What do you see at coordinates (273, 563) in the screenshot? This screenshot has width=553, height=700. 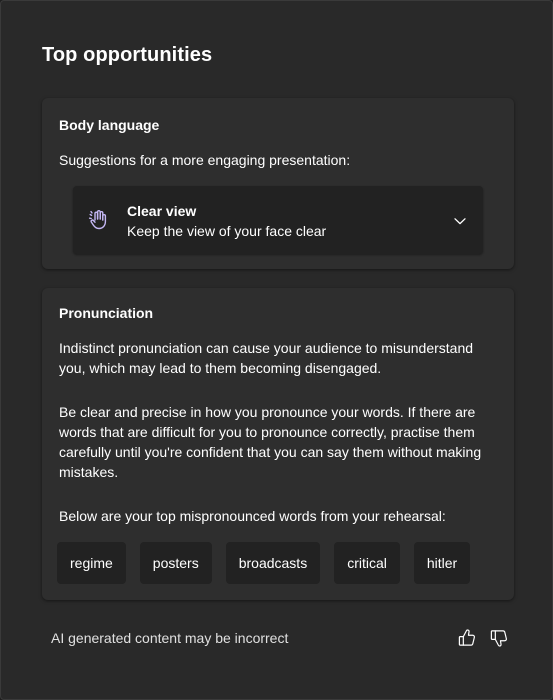 I see `word-chip-broadcasts: broadcasts` at bounding box center [273, 563].